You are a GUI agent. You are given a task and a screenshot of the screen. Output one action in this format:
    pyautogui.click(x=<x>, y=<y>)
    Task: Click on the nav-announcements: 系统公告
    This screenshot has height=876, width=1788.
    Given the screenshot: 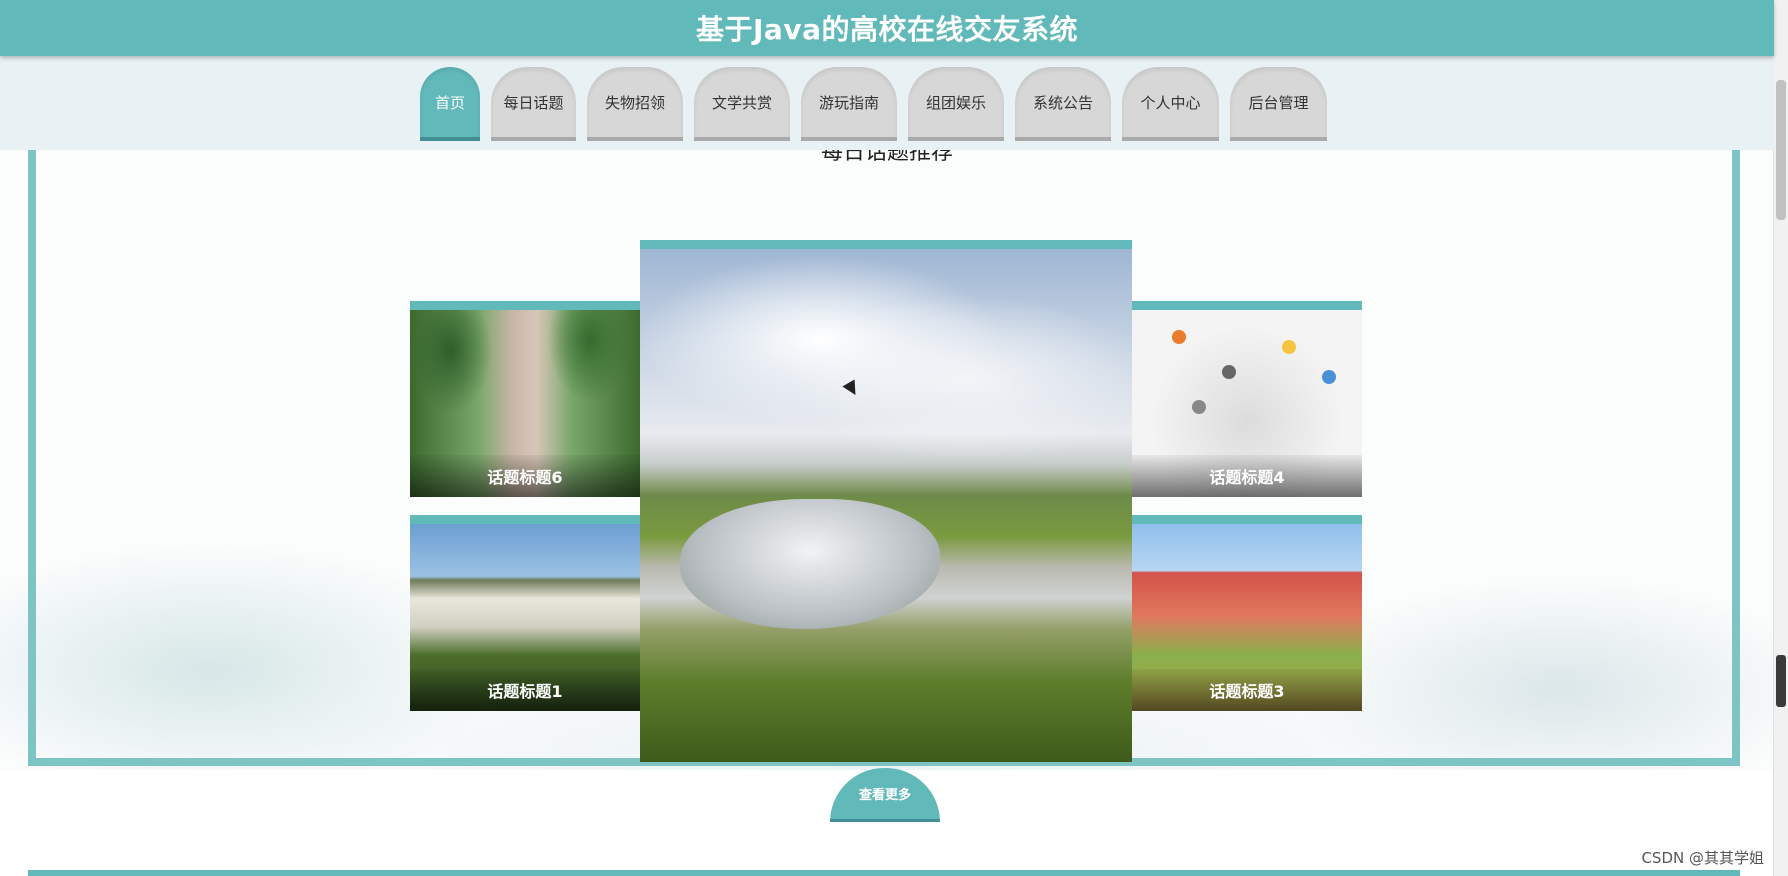 What is the action you would take?
    pyautogui.click(x=1063, y=104)
    